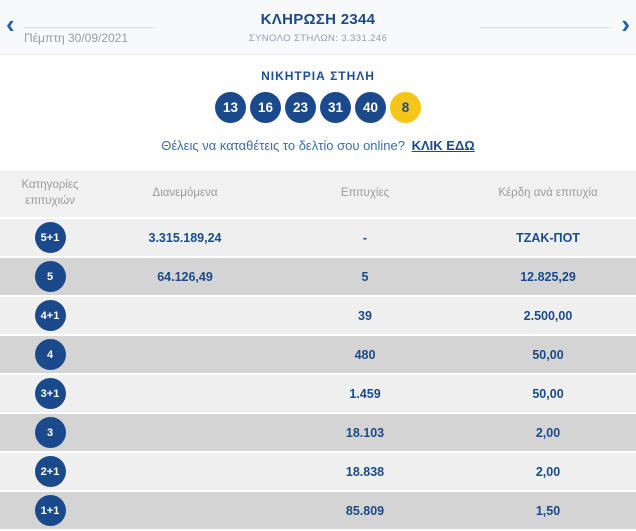  I want to click on prize-cell: 2.500,00, so click(548, 315).